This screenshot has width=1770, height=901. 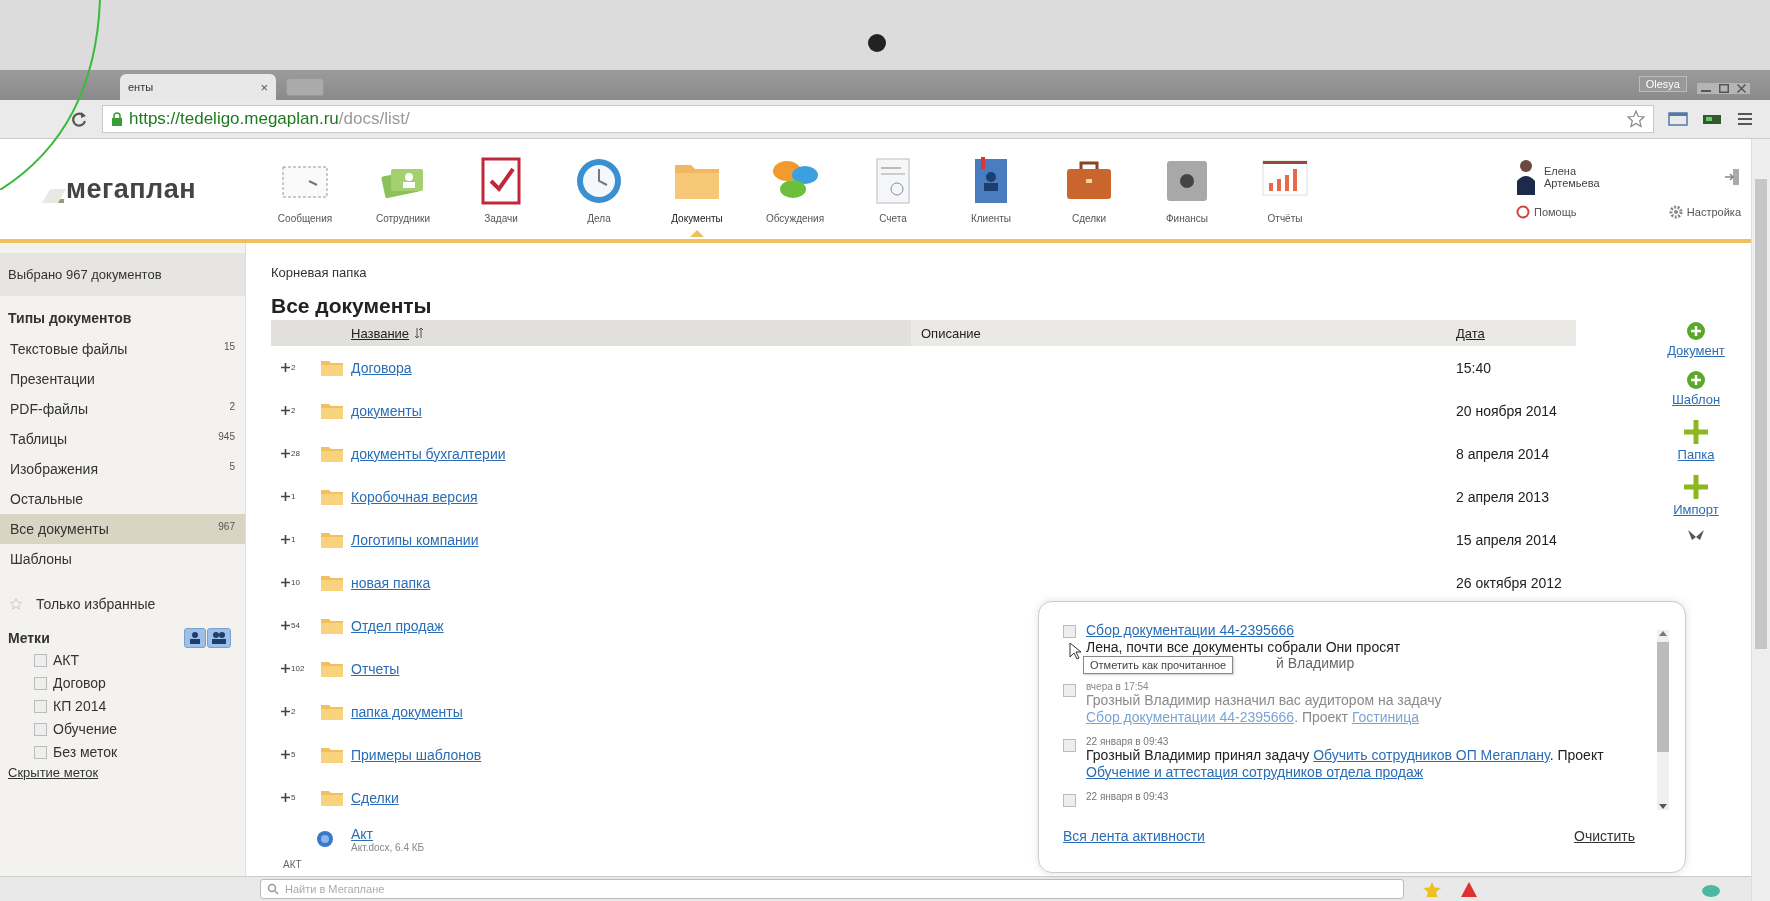 I want to click on nav-item: Сотрудники, so click(x=403, y=189).